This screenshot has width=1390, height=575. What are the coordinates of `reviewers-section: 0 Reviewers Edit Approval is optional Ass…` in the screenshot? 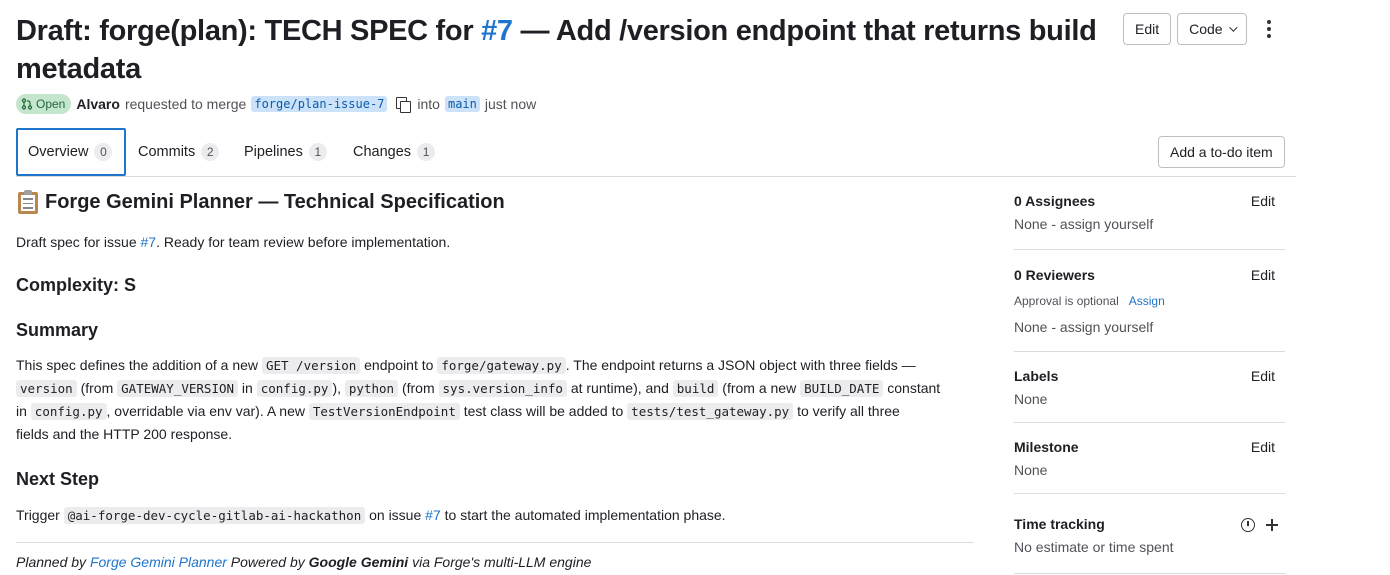 It's located at (1149, 301).